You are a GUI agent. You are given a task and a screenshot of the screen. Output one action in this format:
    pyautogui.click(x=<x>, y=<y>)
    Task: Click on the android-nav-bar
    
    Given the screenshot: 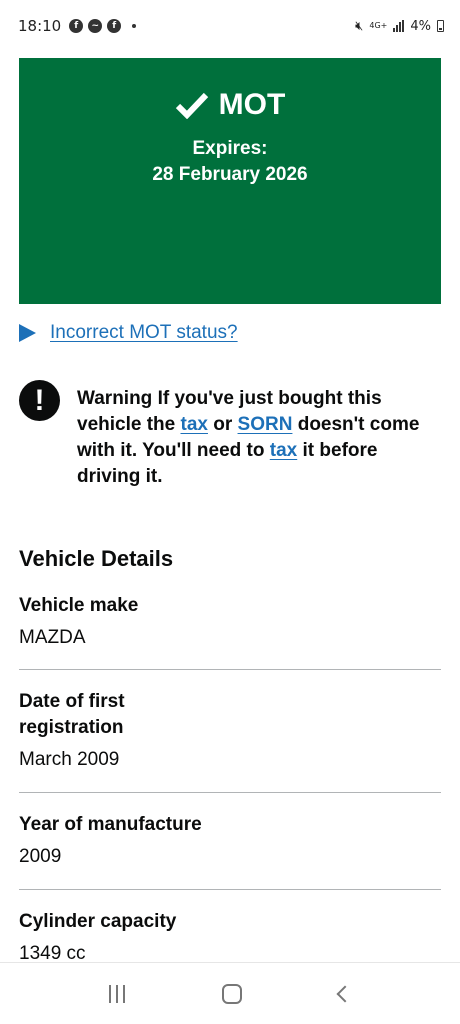 What is the action you would take?
    pyautogui.click(x=230, y=993)
    